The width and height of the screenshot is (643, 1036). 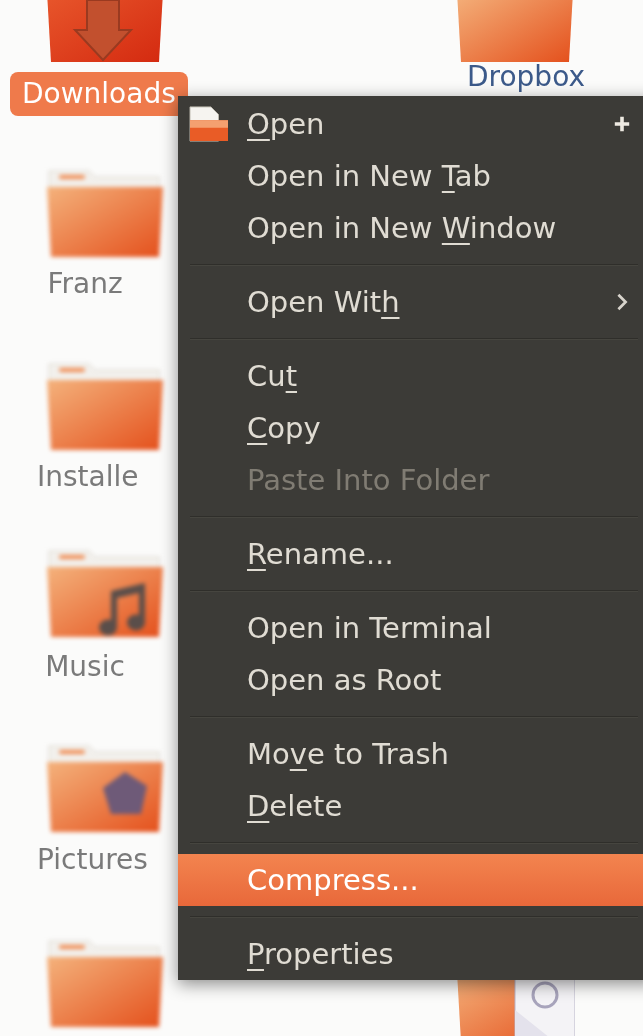 What do you see at coordinates (85, 284) in the screenshot?
I see `icon-label: Franz` at bounding box center [85, 284].